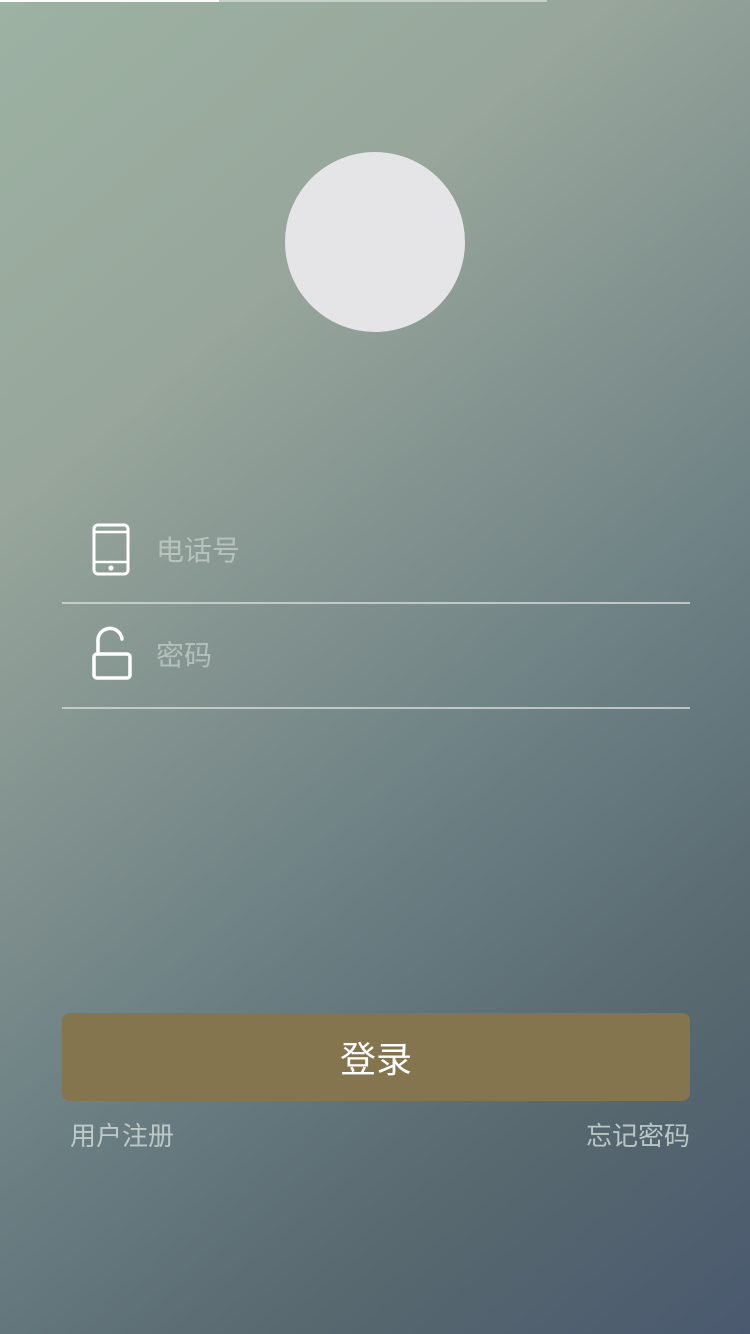 Image resolution: width=750 pixels, height=1334 pixels. What do you see at coordinates (112, 653) in the screenshot?
I see `unlocked-padlock-icon` at bounding box center [112, 653].